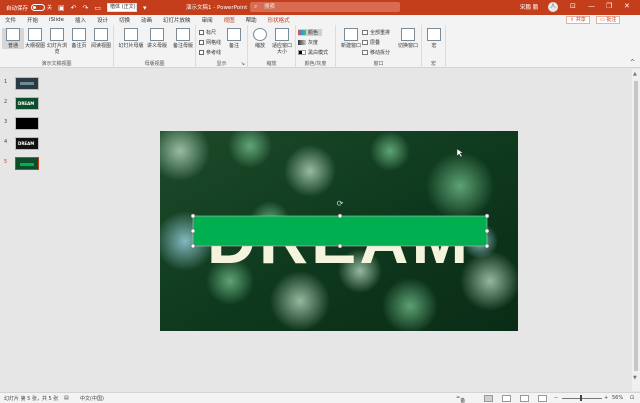 Image resolution: width=640 pixels, height=403 pixels. I want to click on tab-6: 动画, so click(146, 20).